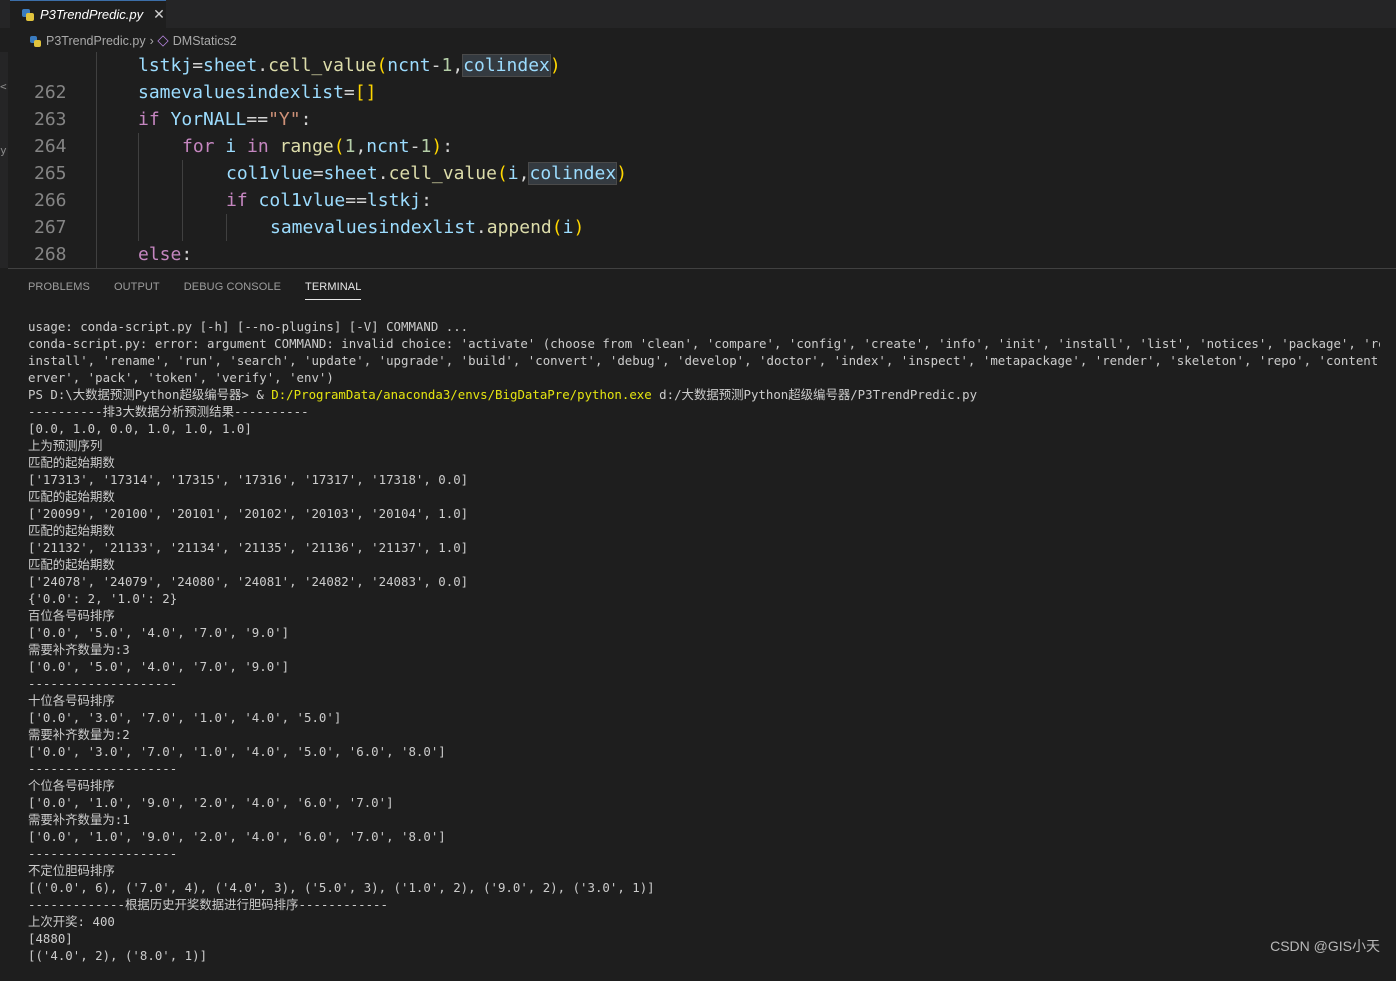 This screenshot has height=981, width=1396. Describe the element at coordinates (71, 615) in the screenshot. I see `terminal-line: 百位各号码排序` at that location.